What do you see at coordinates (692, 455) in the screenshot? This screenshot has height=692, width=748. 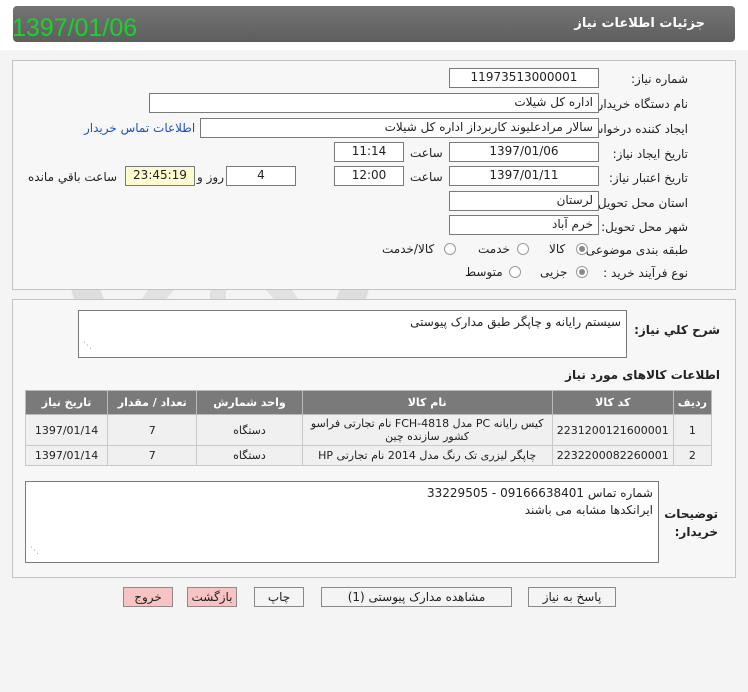 I see `row-index: 2` at bounding box center [692, 455].